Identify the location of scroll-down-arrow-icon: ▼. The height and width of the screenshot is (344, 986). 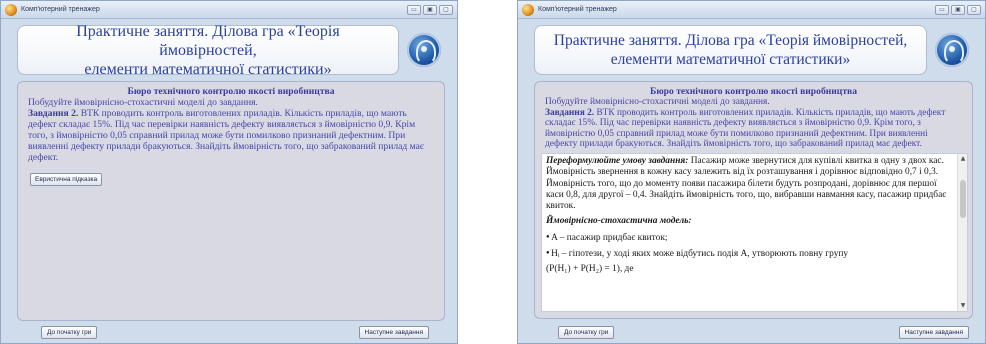
(962, 306).